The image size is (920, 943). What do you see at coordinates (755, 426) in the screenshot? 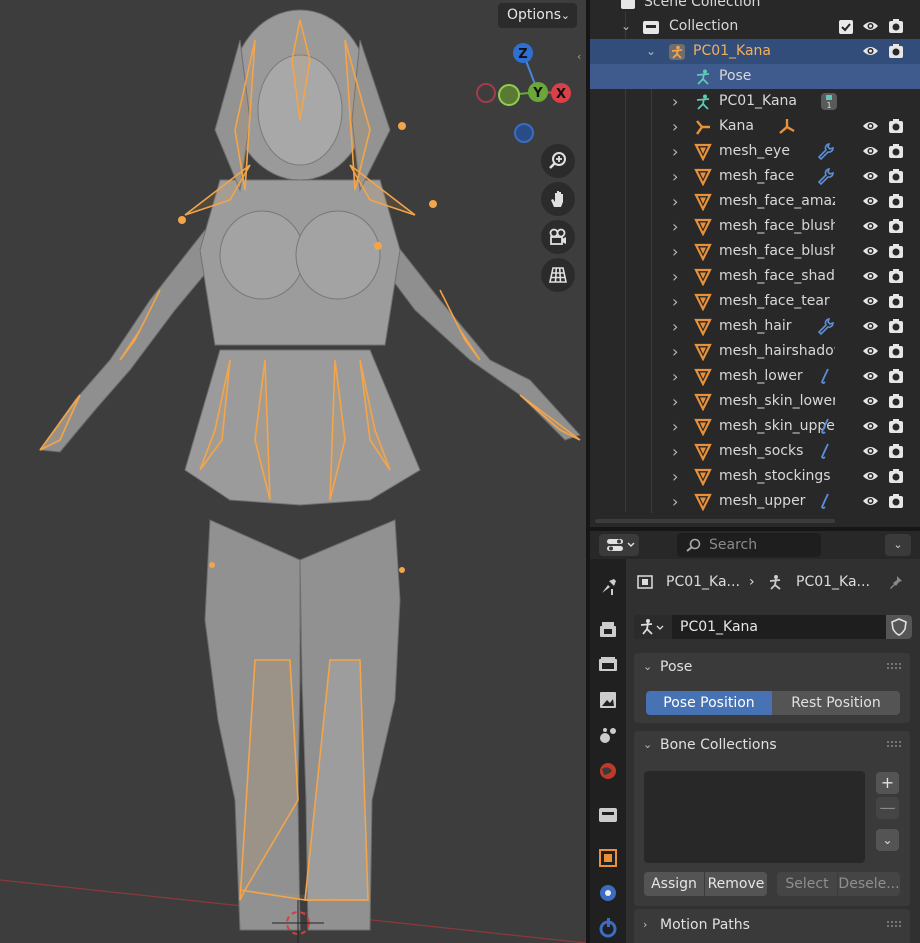
I see `outliner-row: › mesh_skin_upper` at bounding box center [755, 426].